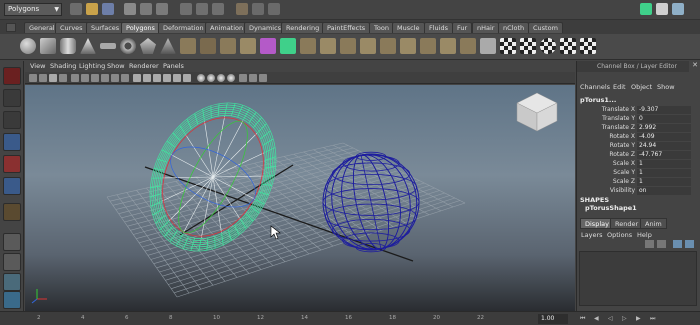  What do you see at coordinates (63, 78) in the screenshot?
I see `image-plane-icon` at bounding box center [63, 78].